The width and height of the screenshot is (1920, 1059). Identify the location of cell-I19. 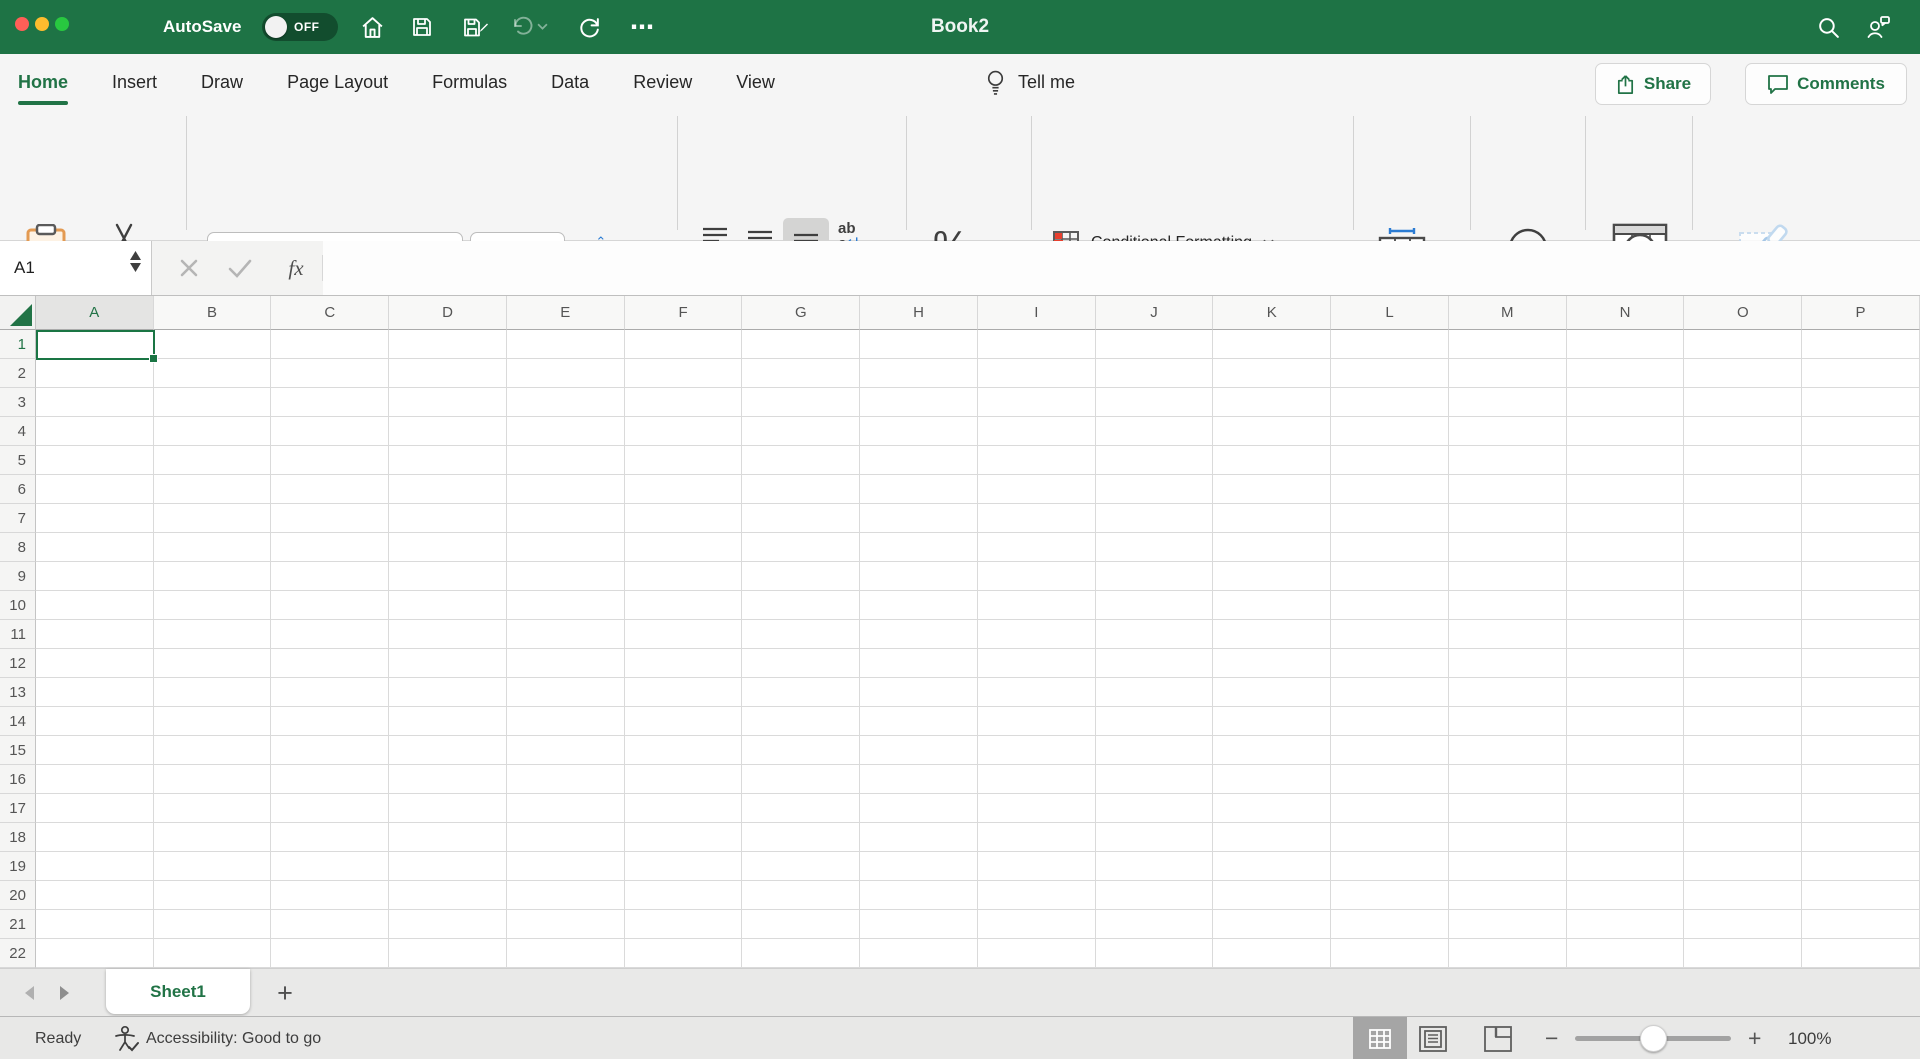
(1036, 866).